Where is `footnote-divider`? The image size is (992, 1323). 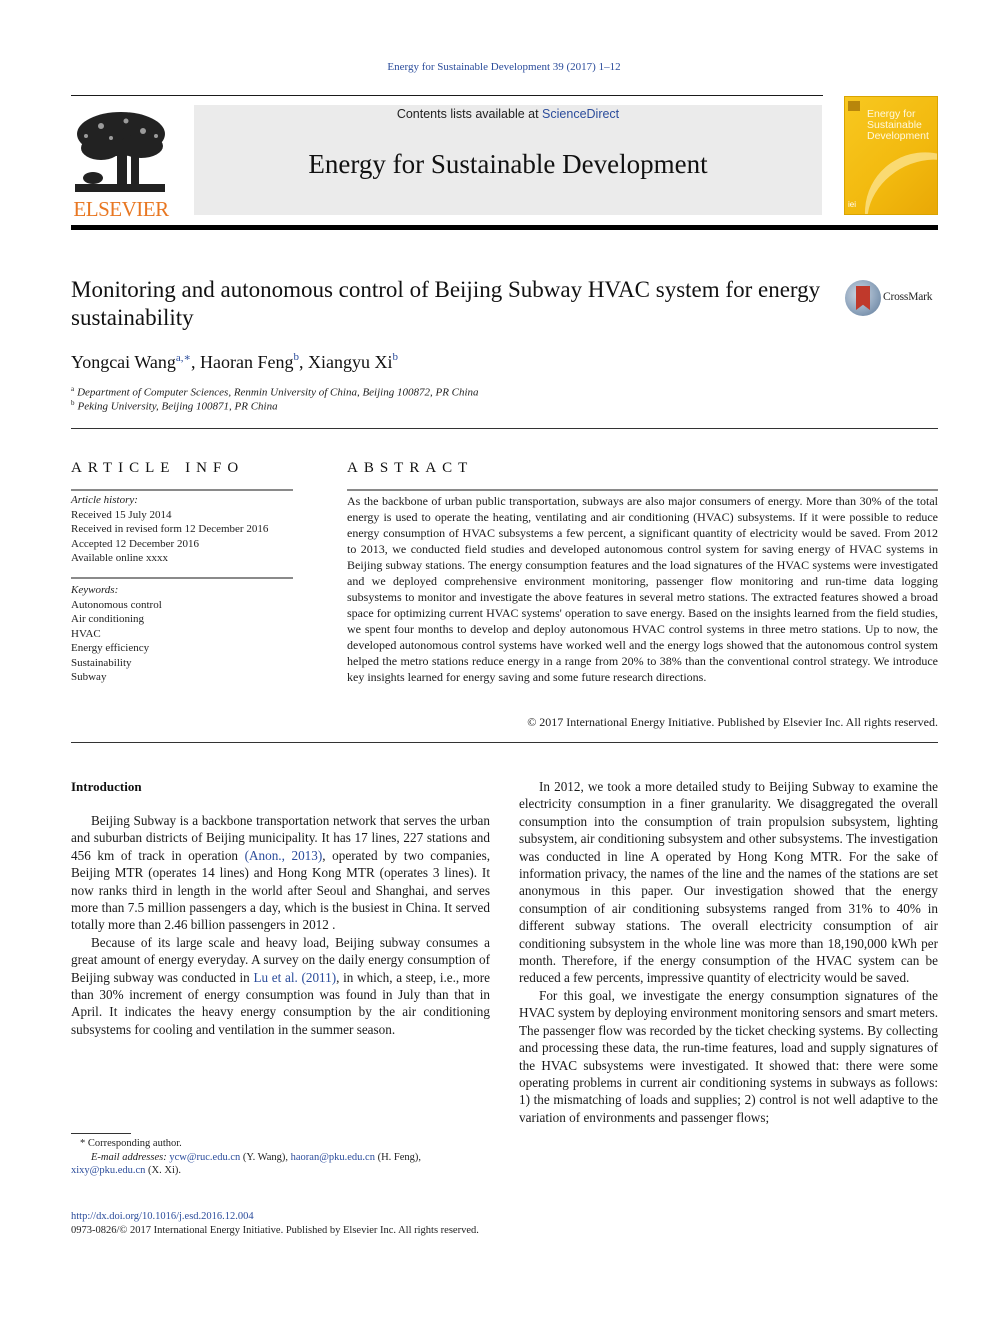
footnote-divider is located at coordinates (101, 1133).